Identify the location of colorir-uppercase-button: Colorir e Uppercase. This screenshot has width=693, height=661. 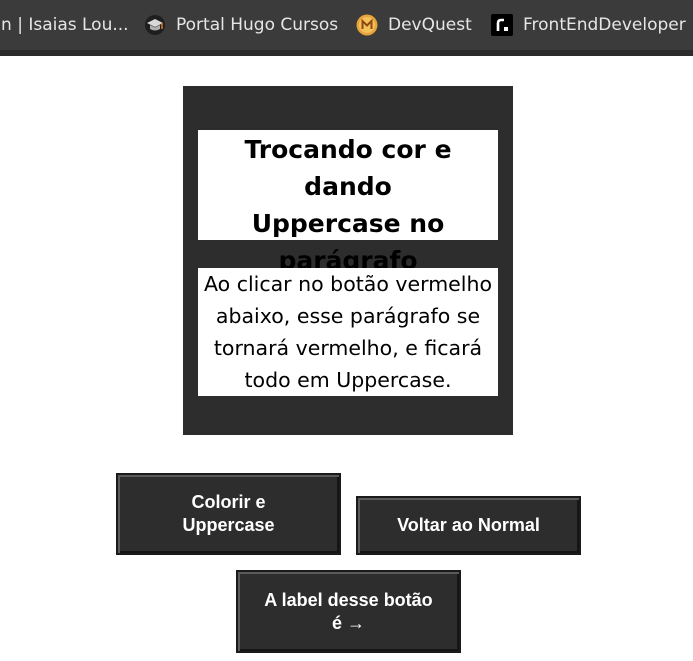
(228, 514).